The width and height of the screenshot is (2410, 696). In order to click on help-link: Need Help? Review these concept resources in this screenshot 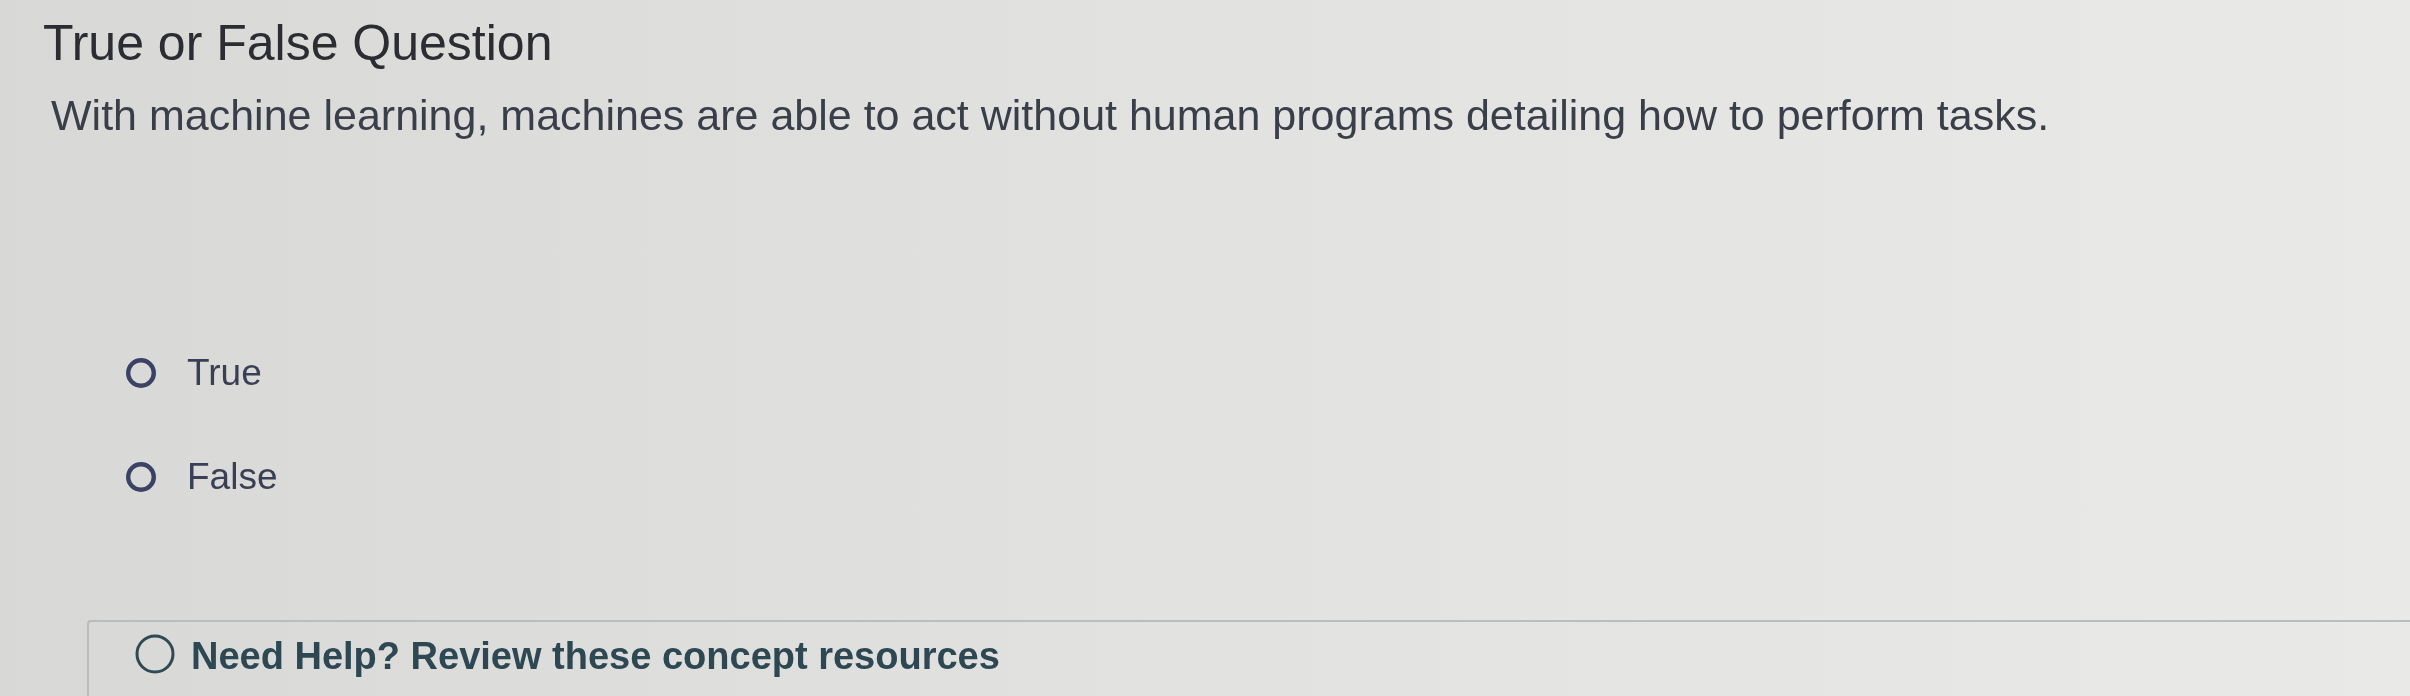, I will do `click(595, 656)`.